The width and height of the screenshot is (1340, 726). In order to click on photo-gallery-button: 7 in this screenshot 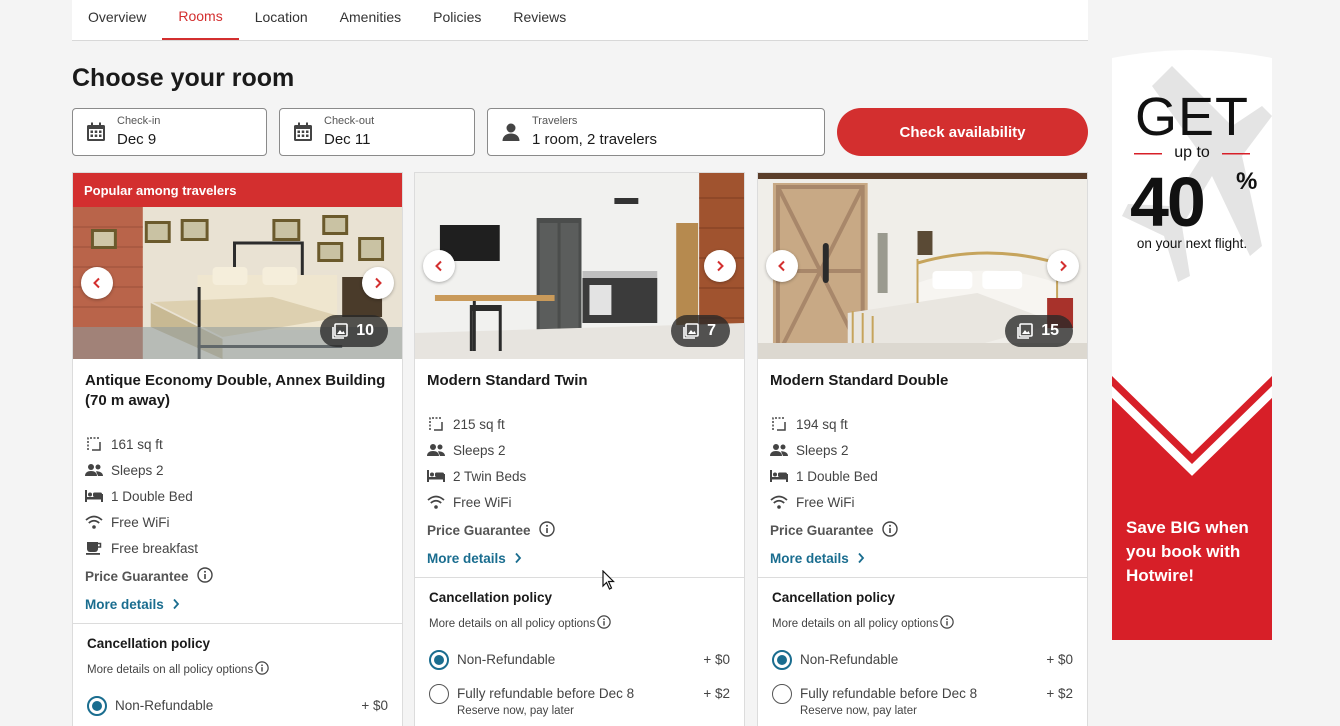, I will do `click(700, 331)`.